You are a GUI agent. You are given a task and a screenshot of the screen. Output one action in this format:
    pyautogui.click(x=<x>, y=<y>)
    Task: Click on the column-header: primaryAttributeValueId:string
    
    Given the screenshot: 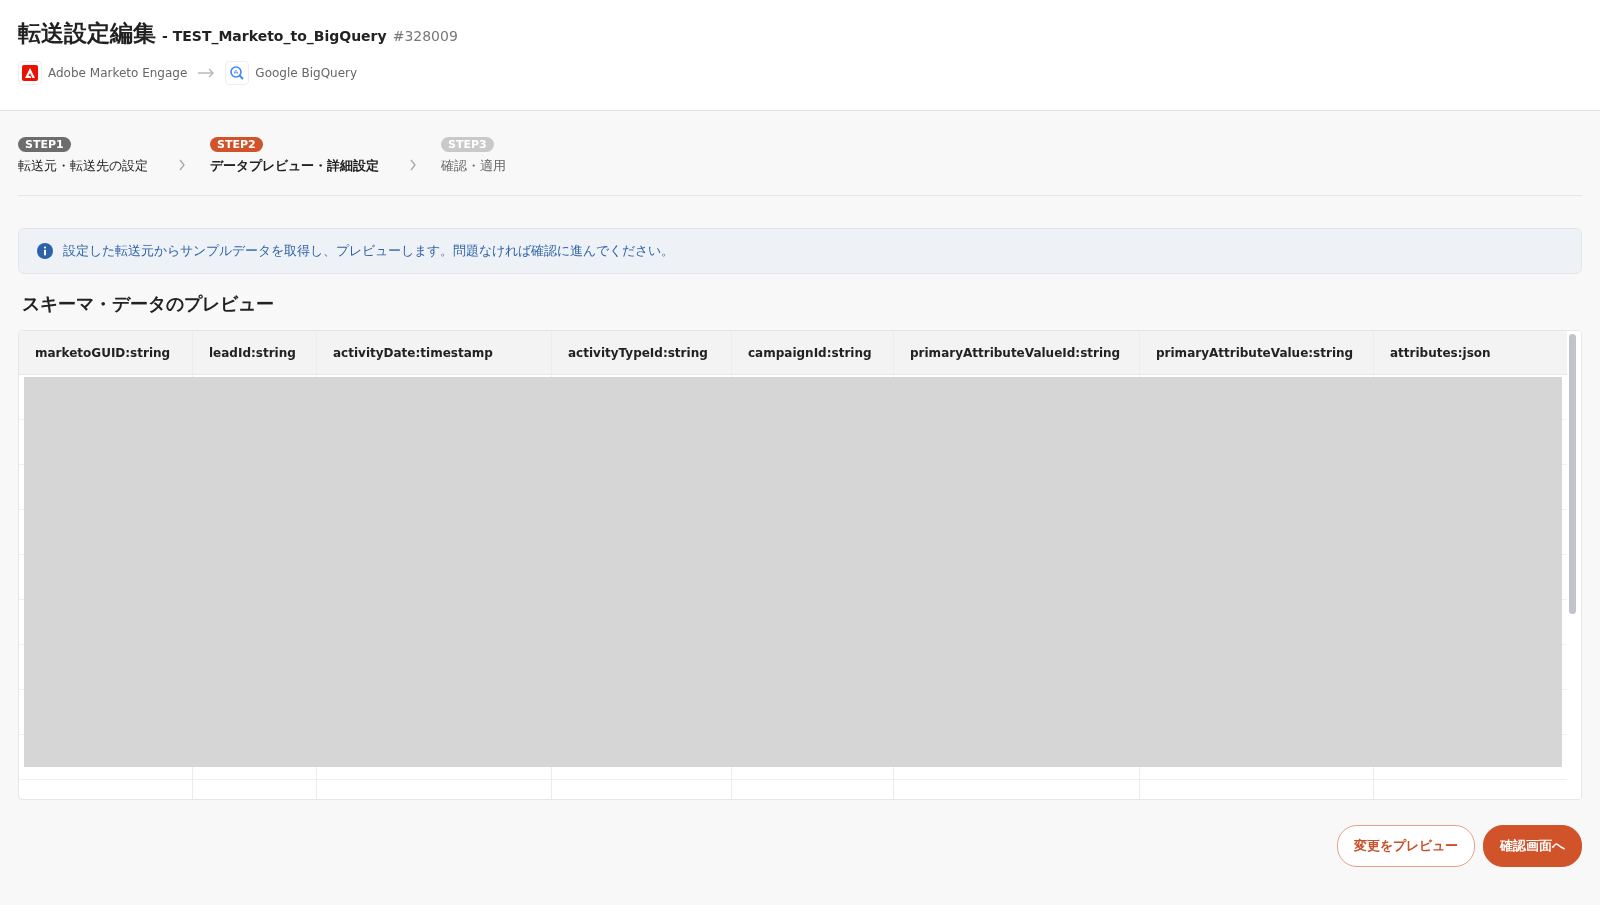 What is the action you would take?
    pyautogui.click(x=1016, y=353)
    